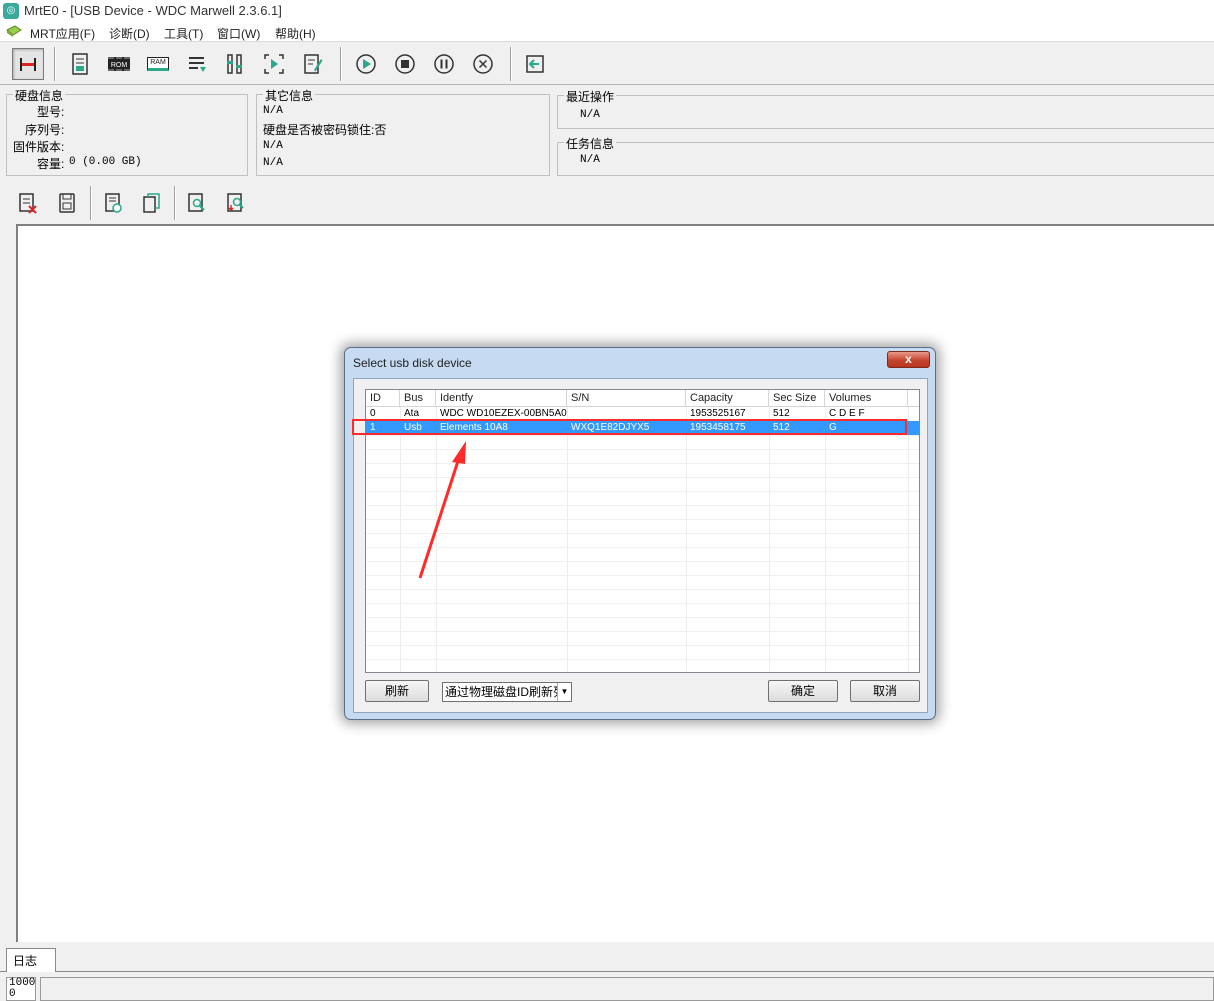 The height and width of the screenshot is (1001, 1214). I want to click on pointer-arrow-shaft, so click(439, 518).